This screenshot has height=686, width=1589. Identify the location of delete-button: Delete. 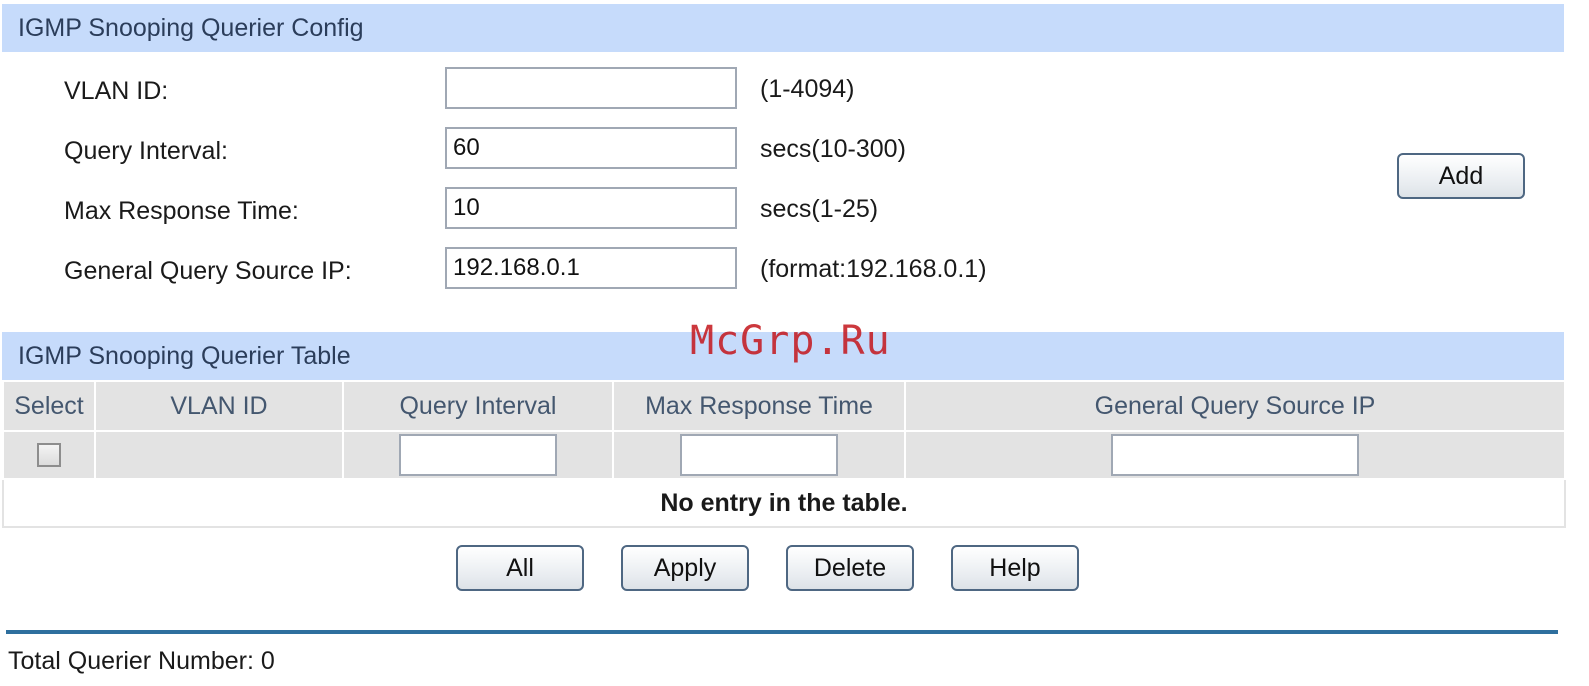
(850, 568).